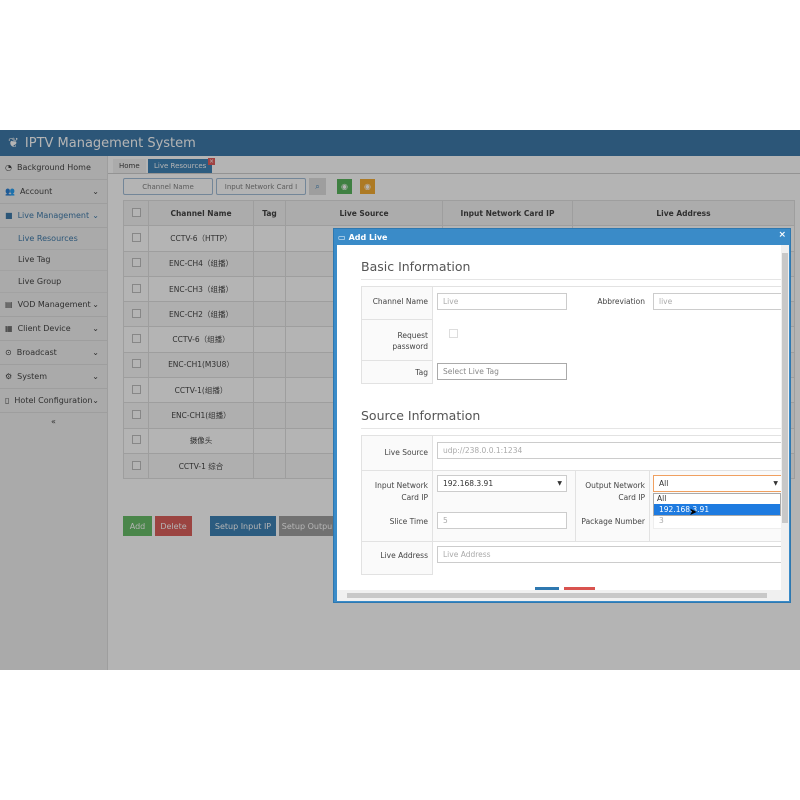 The image size is (800, 800). I want to click on output-nic-label: Output Network Card IP, so click(615, 491).